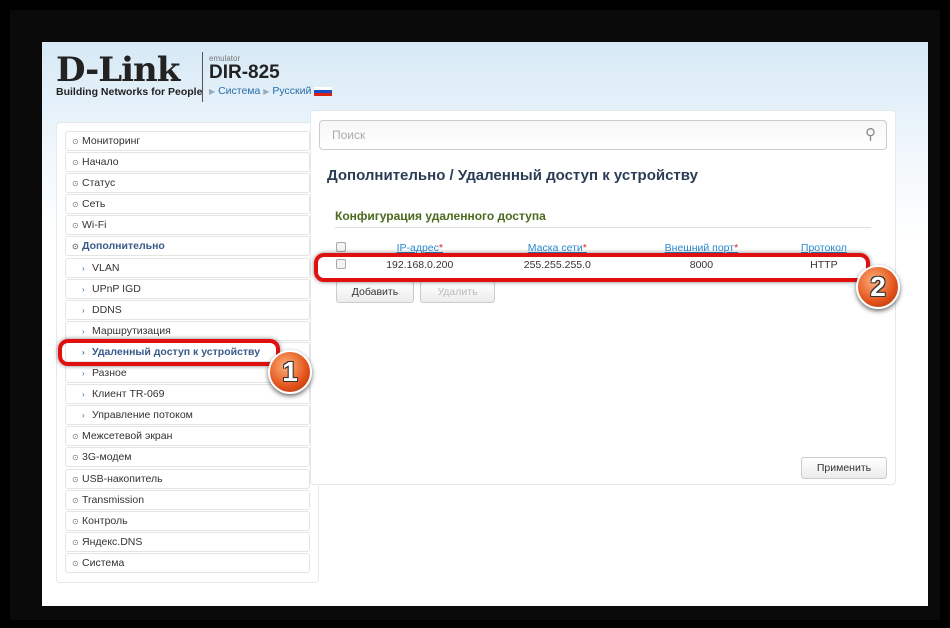  What do you see at coordinates (187, 541) in the screenshot?
I see `sidebar-item: ⊙ Яндекс.DNS` at bounding box center [187, 541].